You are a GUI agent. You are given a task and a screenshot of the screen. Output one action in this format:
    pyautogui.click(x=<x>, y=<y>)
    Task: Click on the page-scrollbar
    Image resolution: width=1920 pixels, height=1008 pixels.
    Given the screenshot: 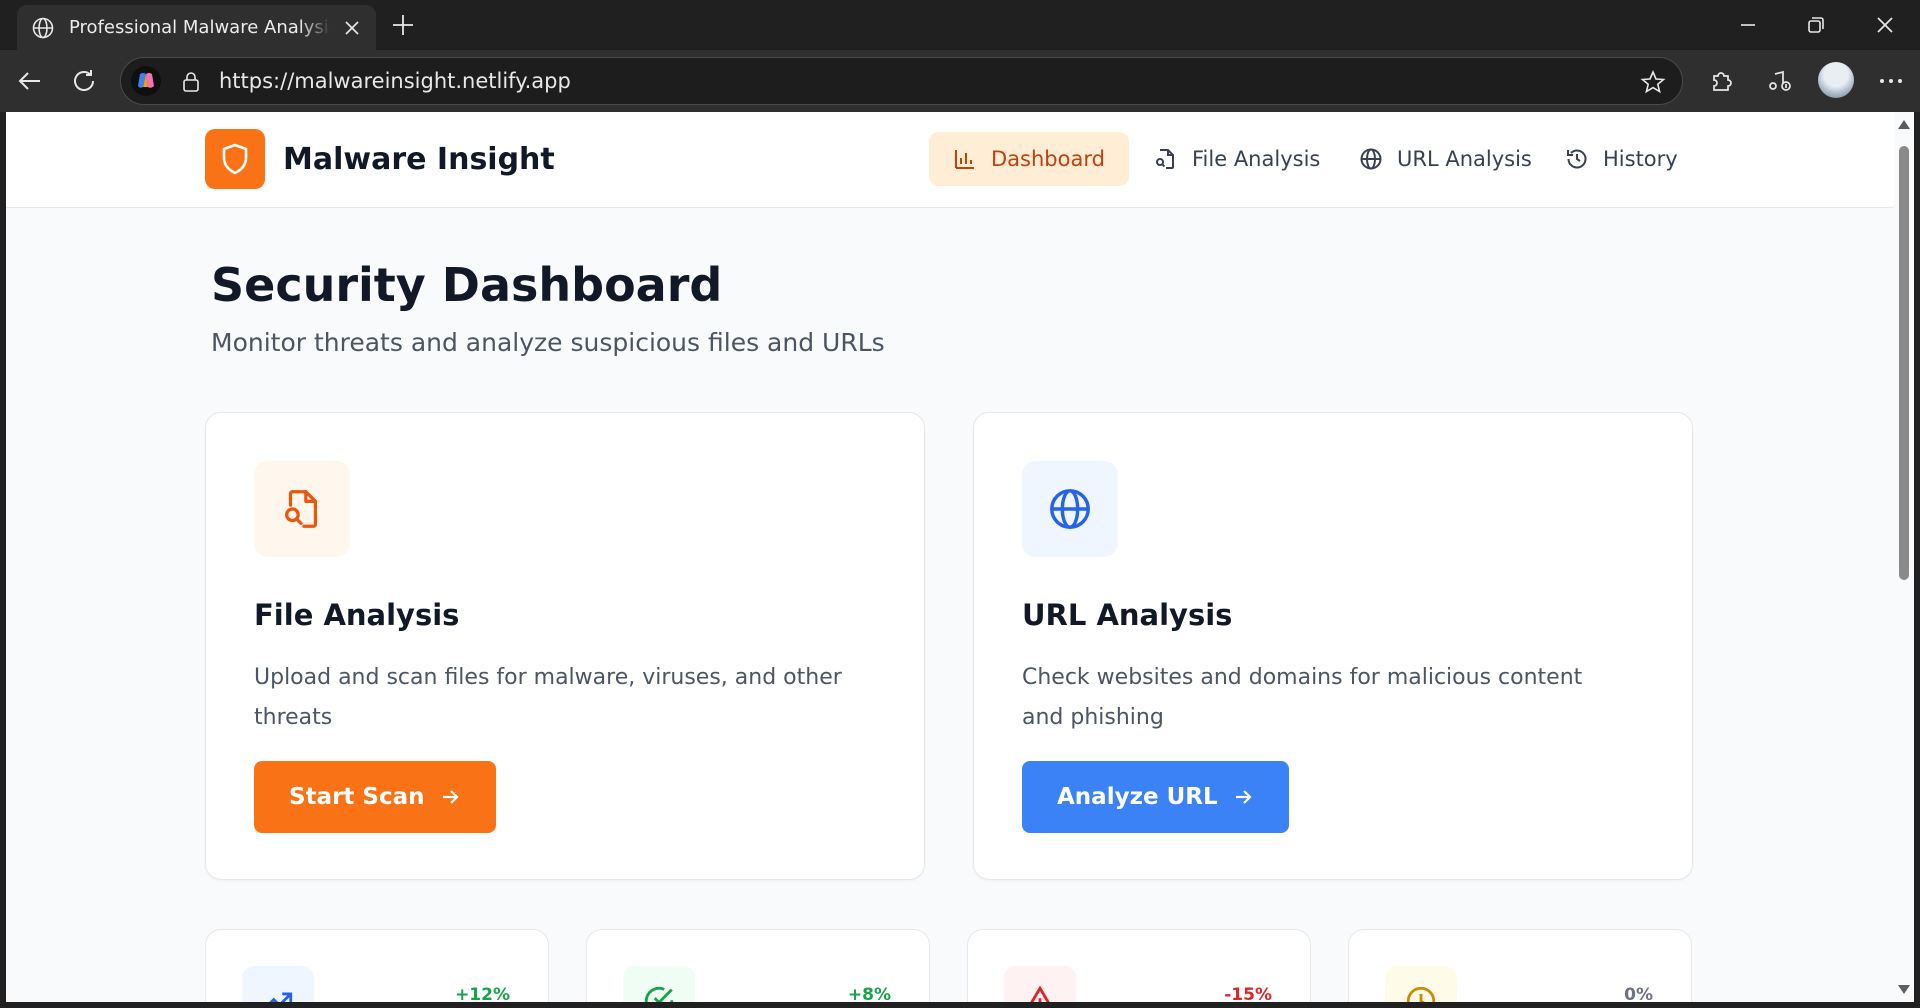 What is the action you would take?
    pyautogui.click(x=1904, y=557)
    